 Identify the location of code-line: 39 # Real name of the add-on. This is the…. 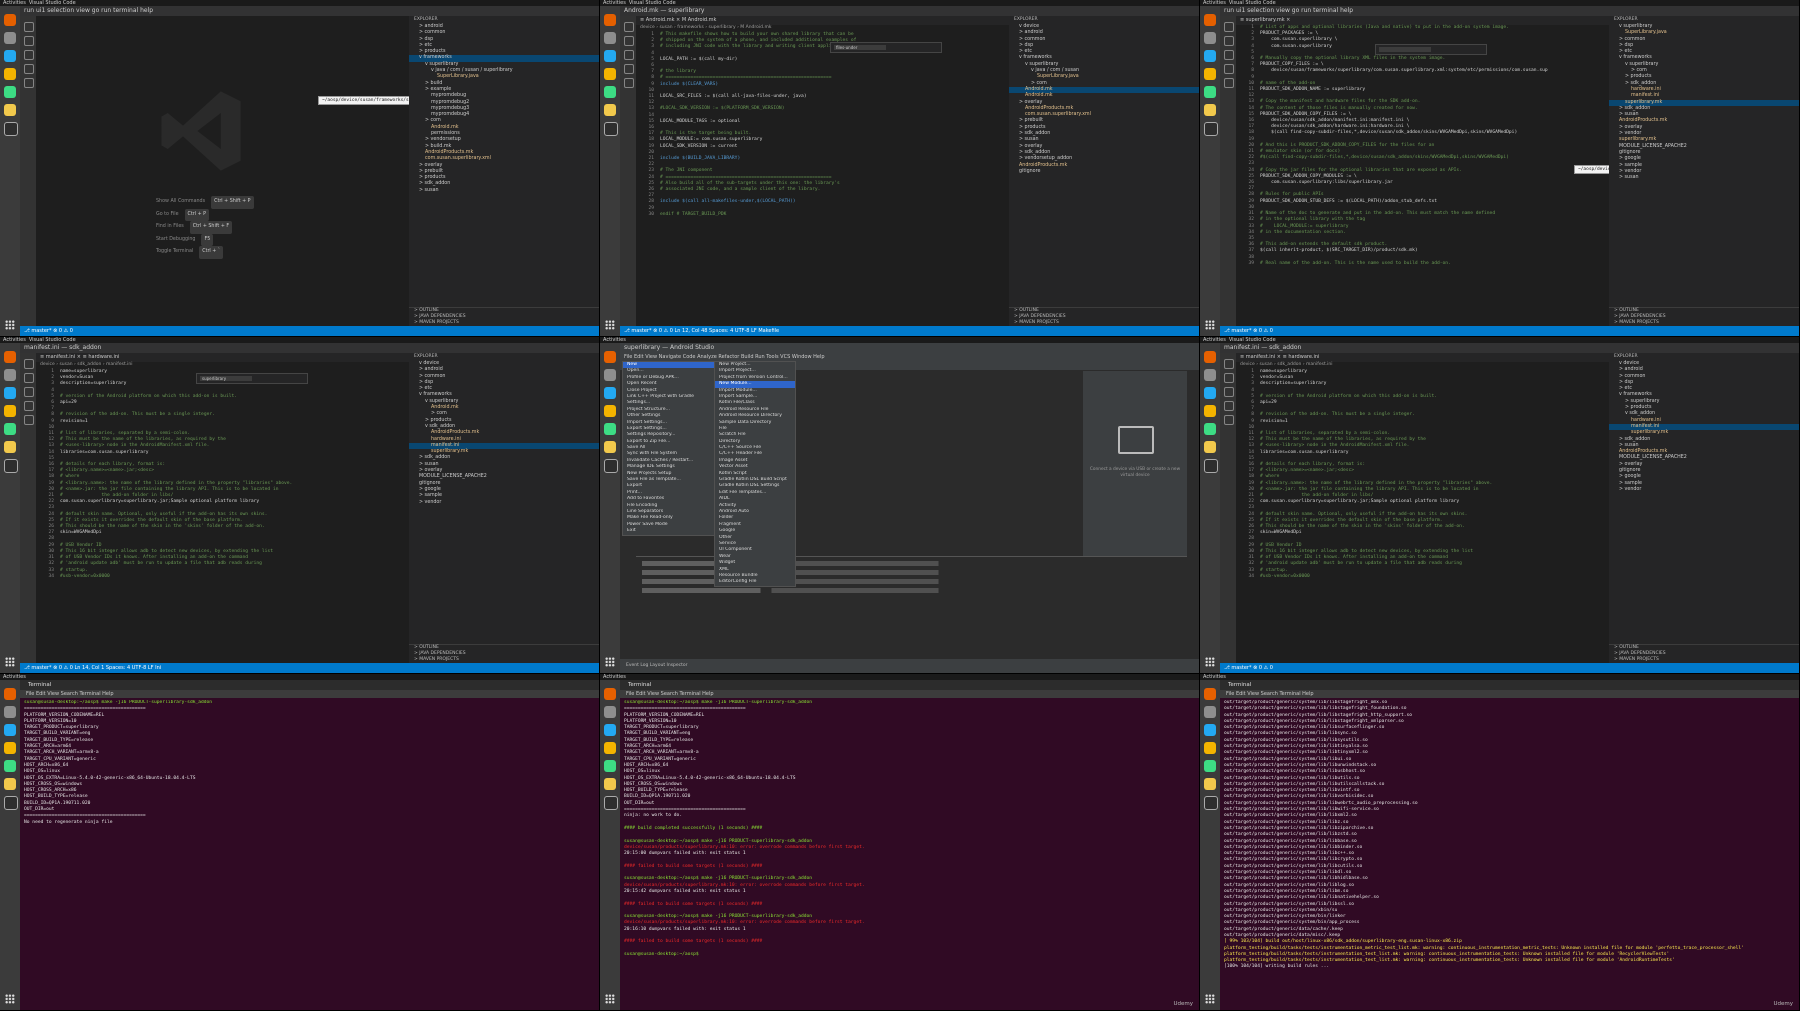
(1424, 264).